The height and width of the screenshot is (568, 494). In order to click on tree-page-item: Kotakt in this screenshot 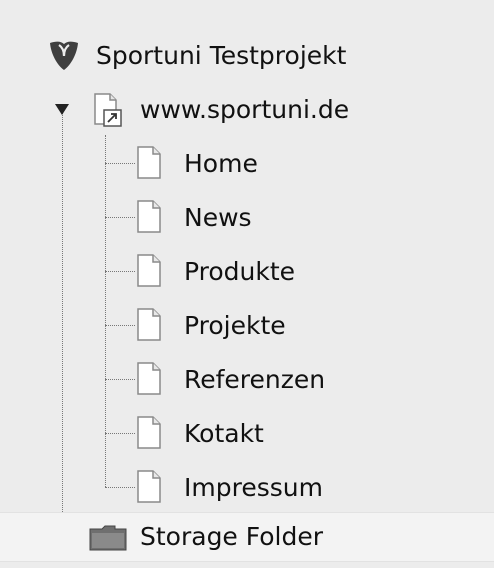, I will do `click(247, 433)`.